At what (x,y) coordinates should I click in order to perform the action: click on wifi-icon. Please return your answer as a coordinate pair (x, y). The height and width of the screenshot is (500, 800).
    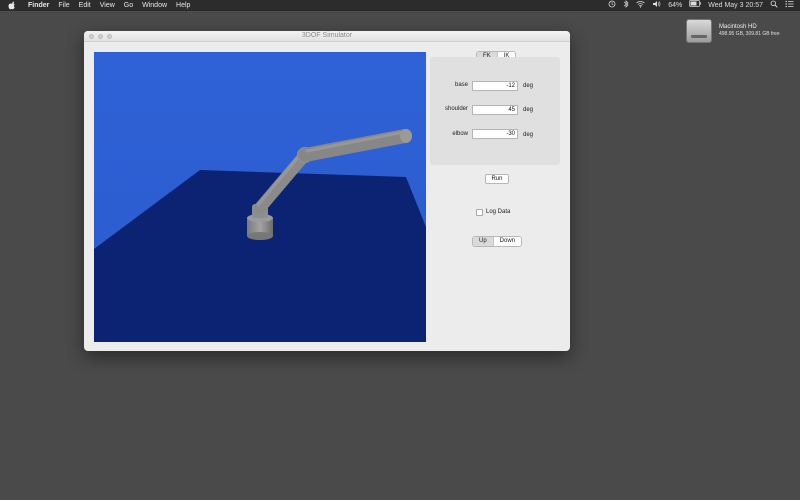
    Looking at the image, I should click on (641, 6).